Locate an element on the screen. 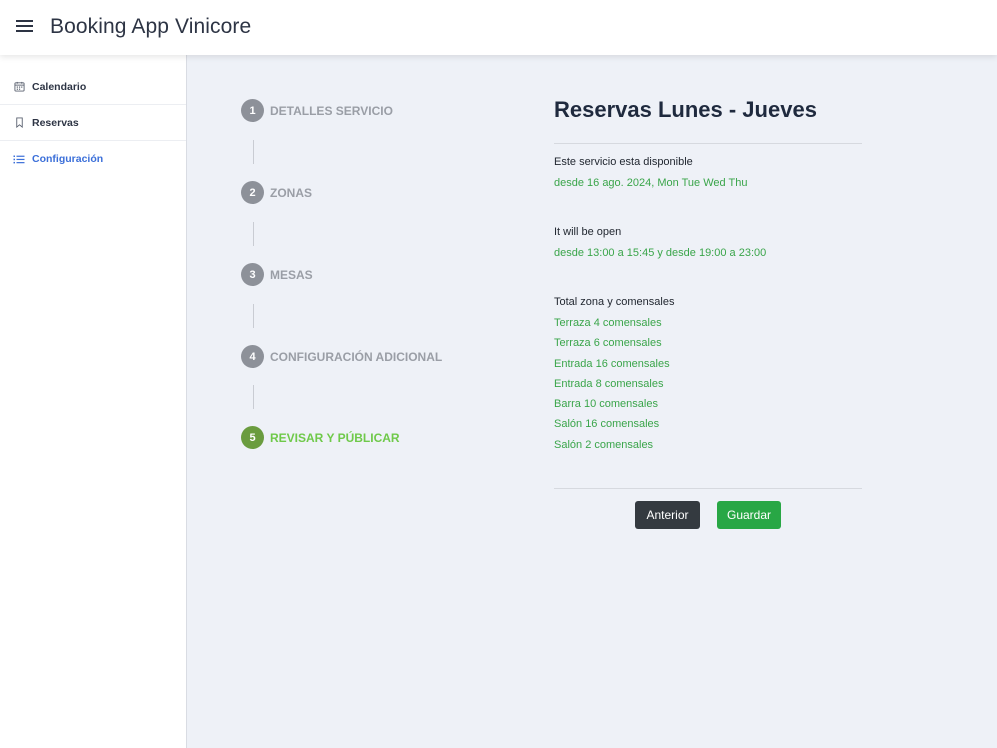 The image size is (997, 748). step-label: ZONAS is located at coordinates (291, 192).